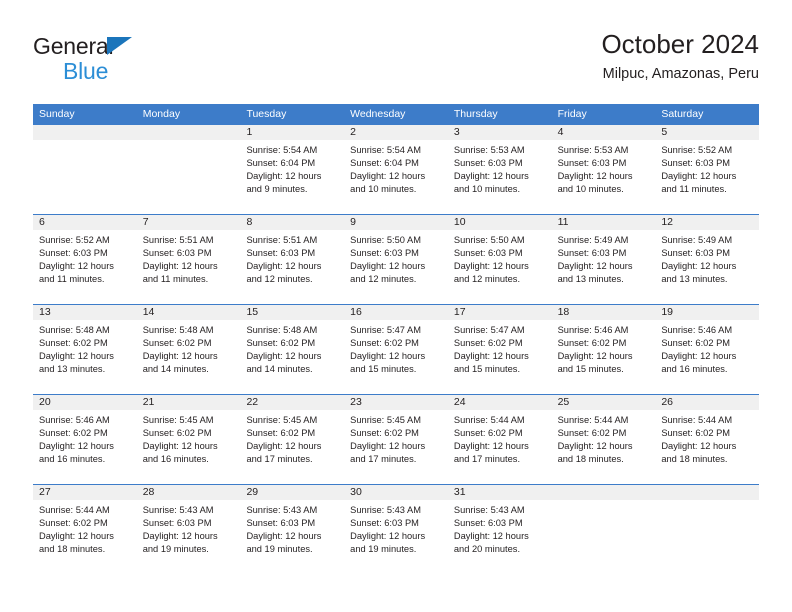 The height and width of the screenshot is (612, 792). Describe the element at coordinates (603, 529) in the screenshot. I see `day-cell-empty` at that location.